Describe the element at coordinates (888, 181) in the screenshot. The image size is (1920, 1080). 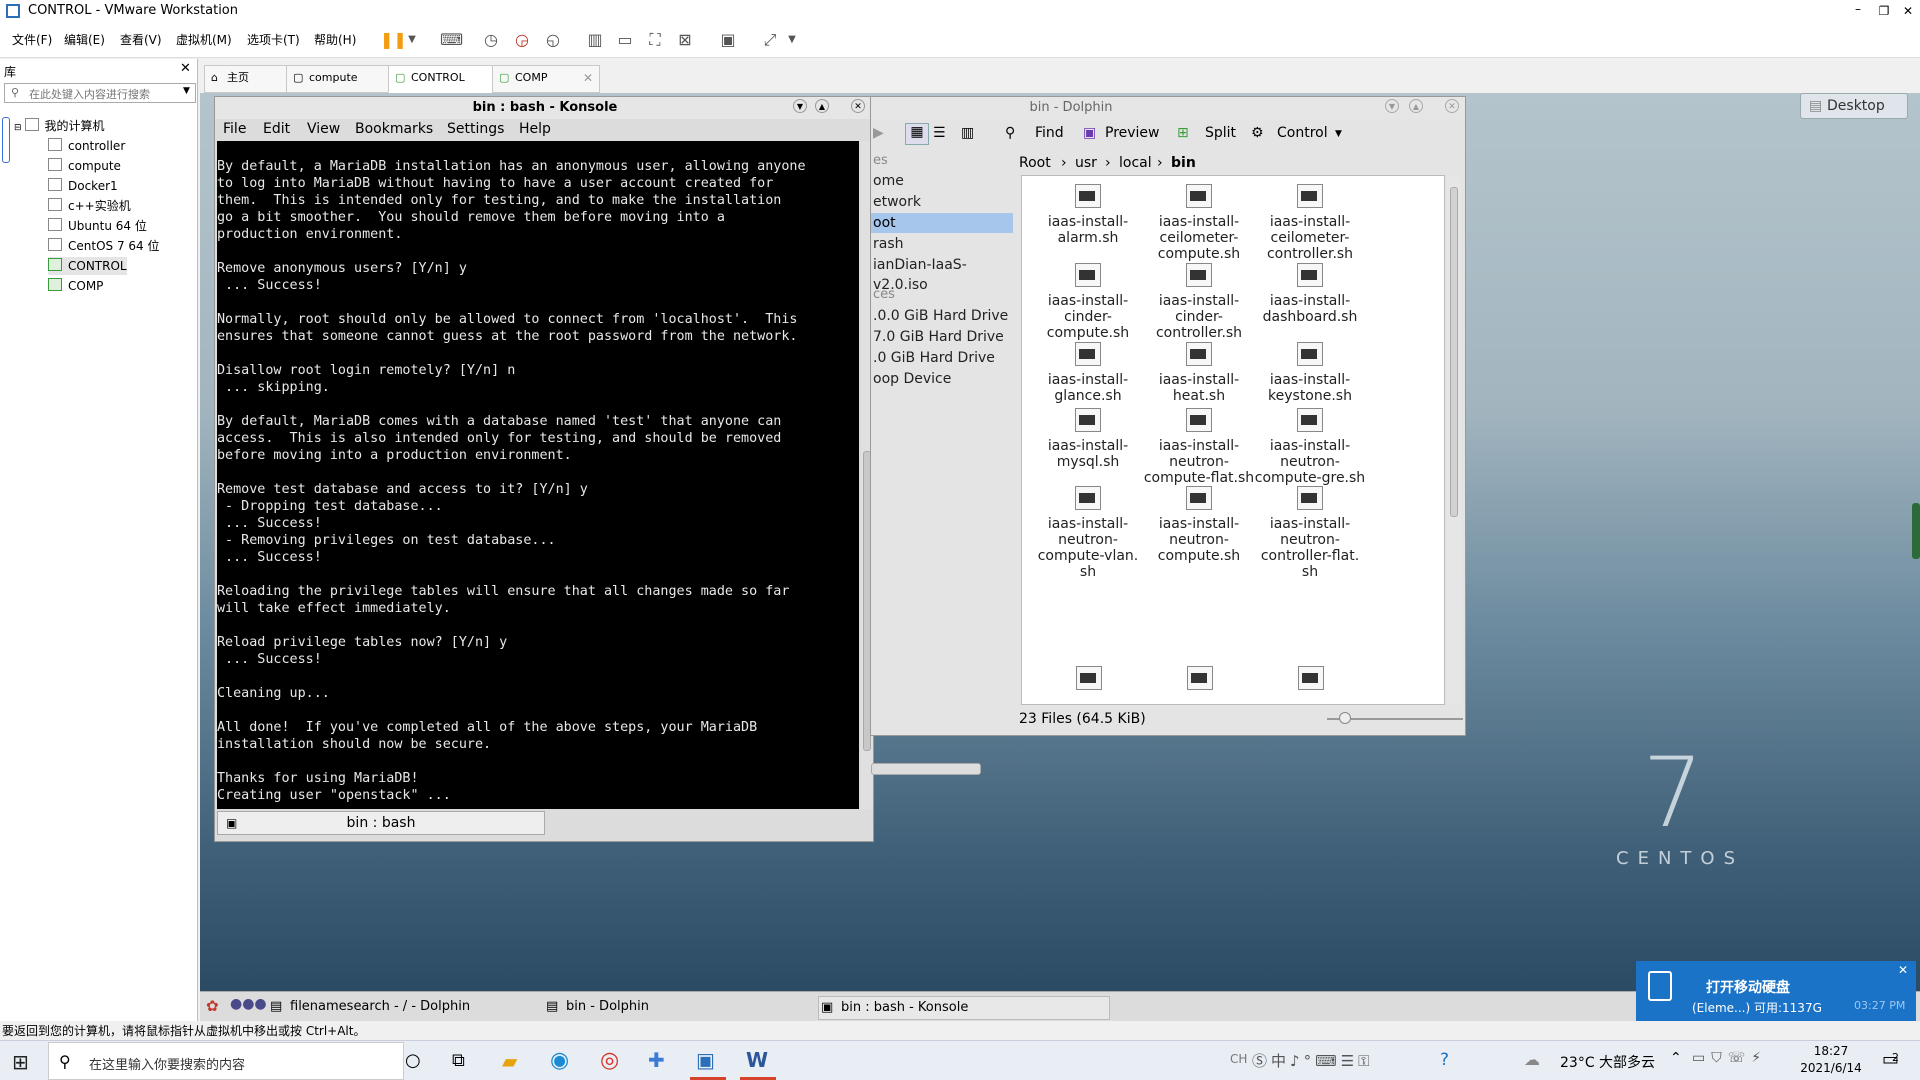
I see `place-home: ome` at that location.